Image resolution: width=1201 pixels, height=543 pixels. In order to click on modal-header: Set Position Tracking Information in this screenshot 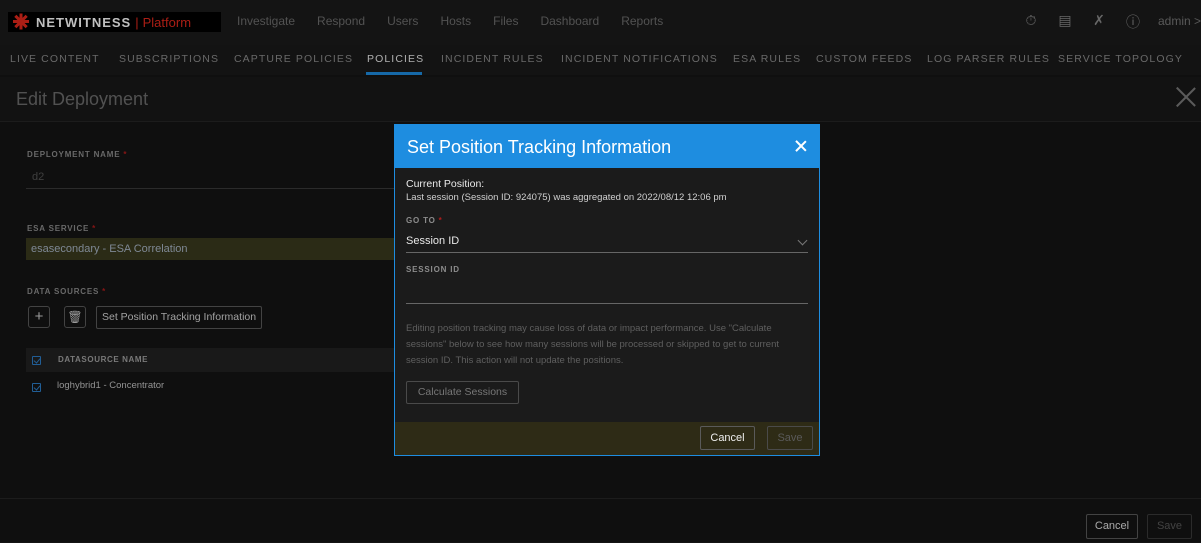, I will do `click(607, 146)`.